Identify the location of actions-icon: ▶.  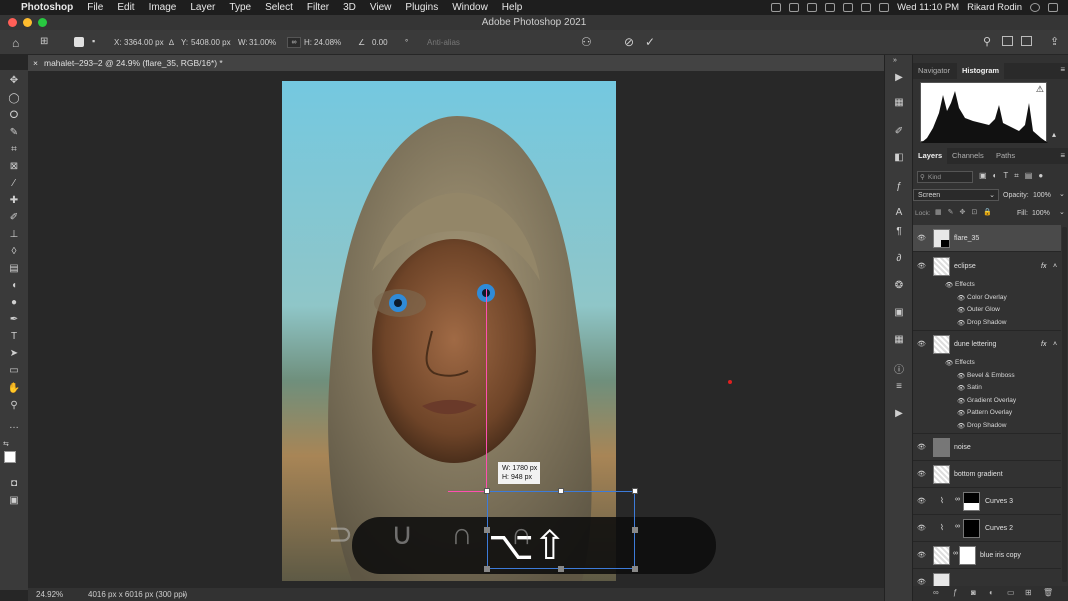
(899, 413).